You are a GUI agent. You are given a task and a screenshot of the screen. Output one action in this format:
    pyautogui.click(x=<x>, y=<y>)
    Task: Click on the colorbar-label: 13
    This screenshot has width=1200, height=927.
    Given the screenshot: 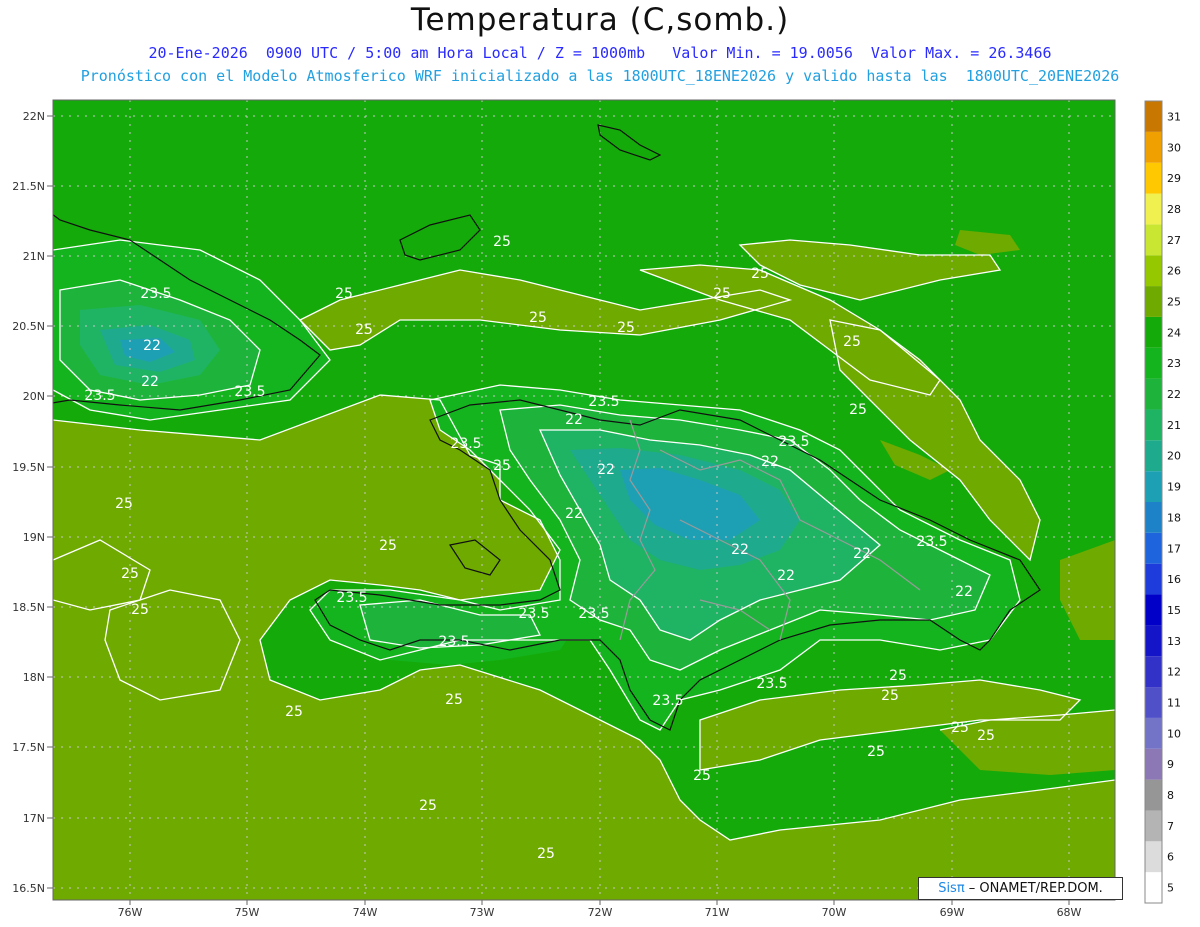 What is the action you would take?
    pyautogui.click(x=1174, y=641)
    